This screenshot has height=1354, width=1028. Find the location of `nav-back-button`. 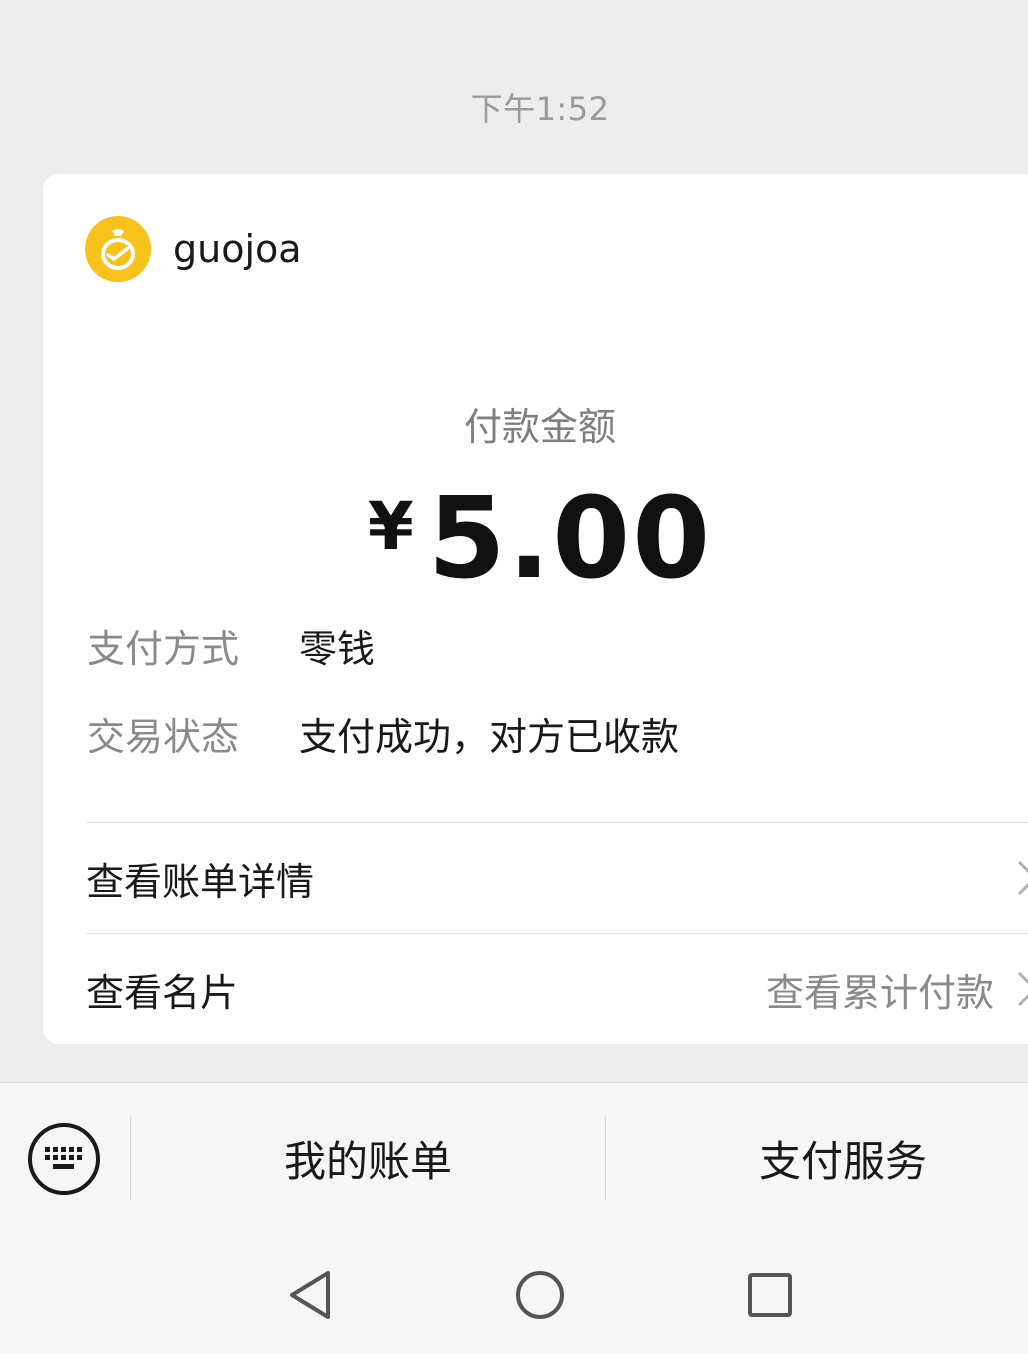

nav-back-button is located at coordinates (310, 1295).